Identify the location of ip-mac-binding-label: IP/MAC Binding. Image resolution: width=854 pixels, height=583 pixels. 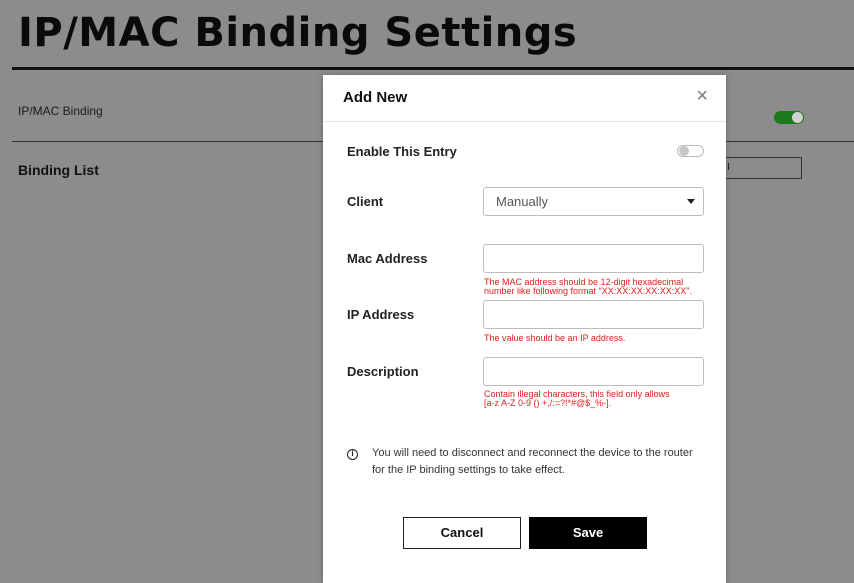
(60, 111).